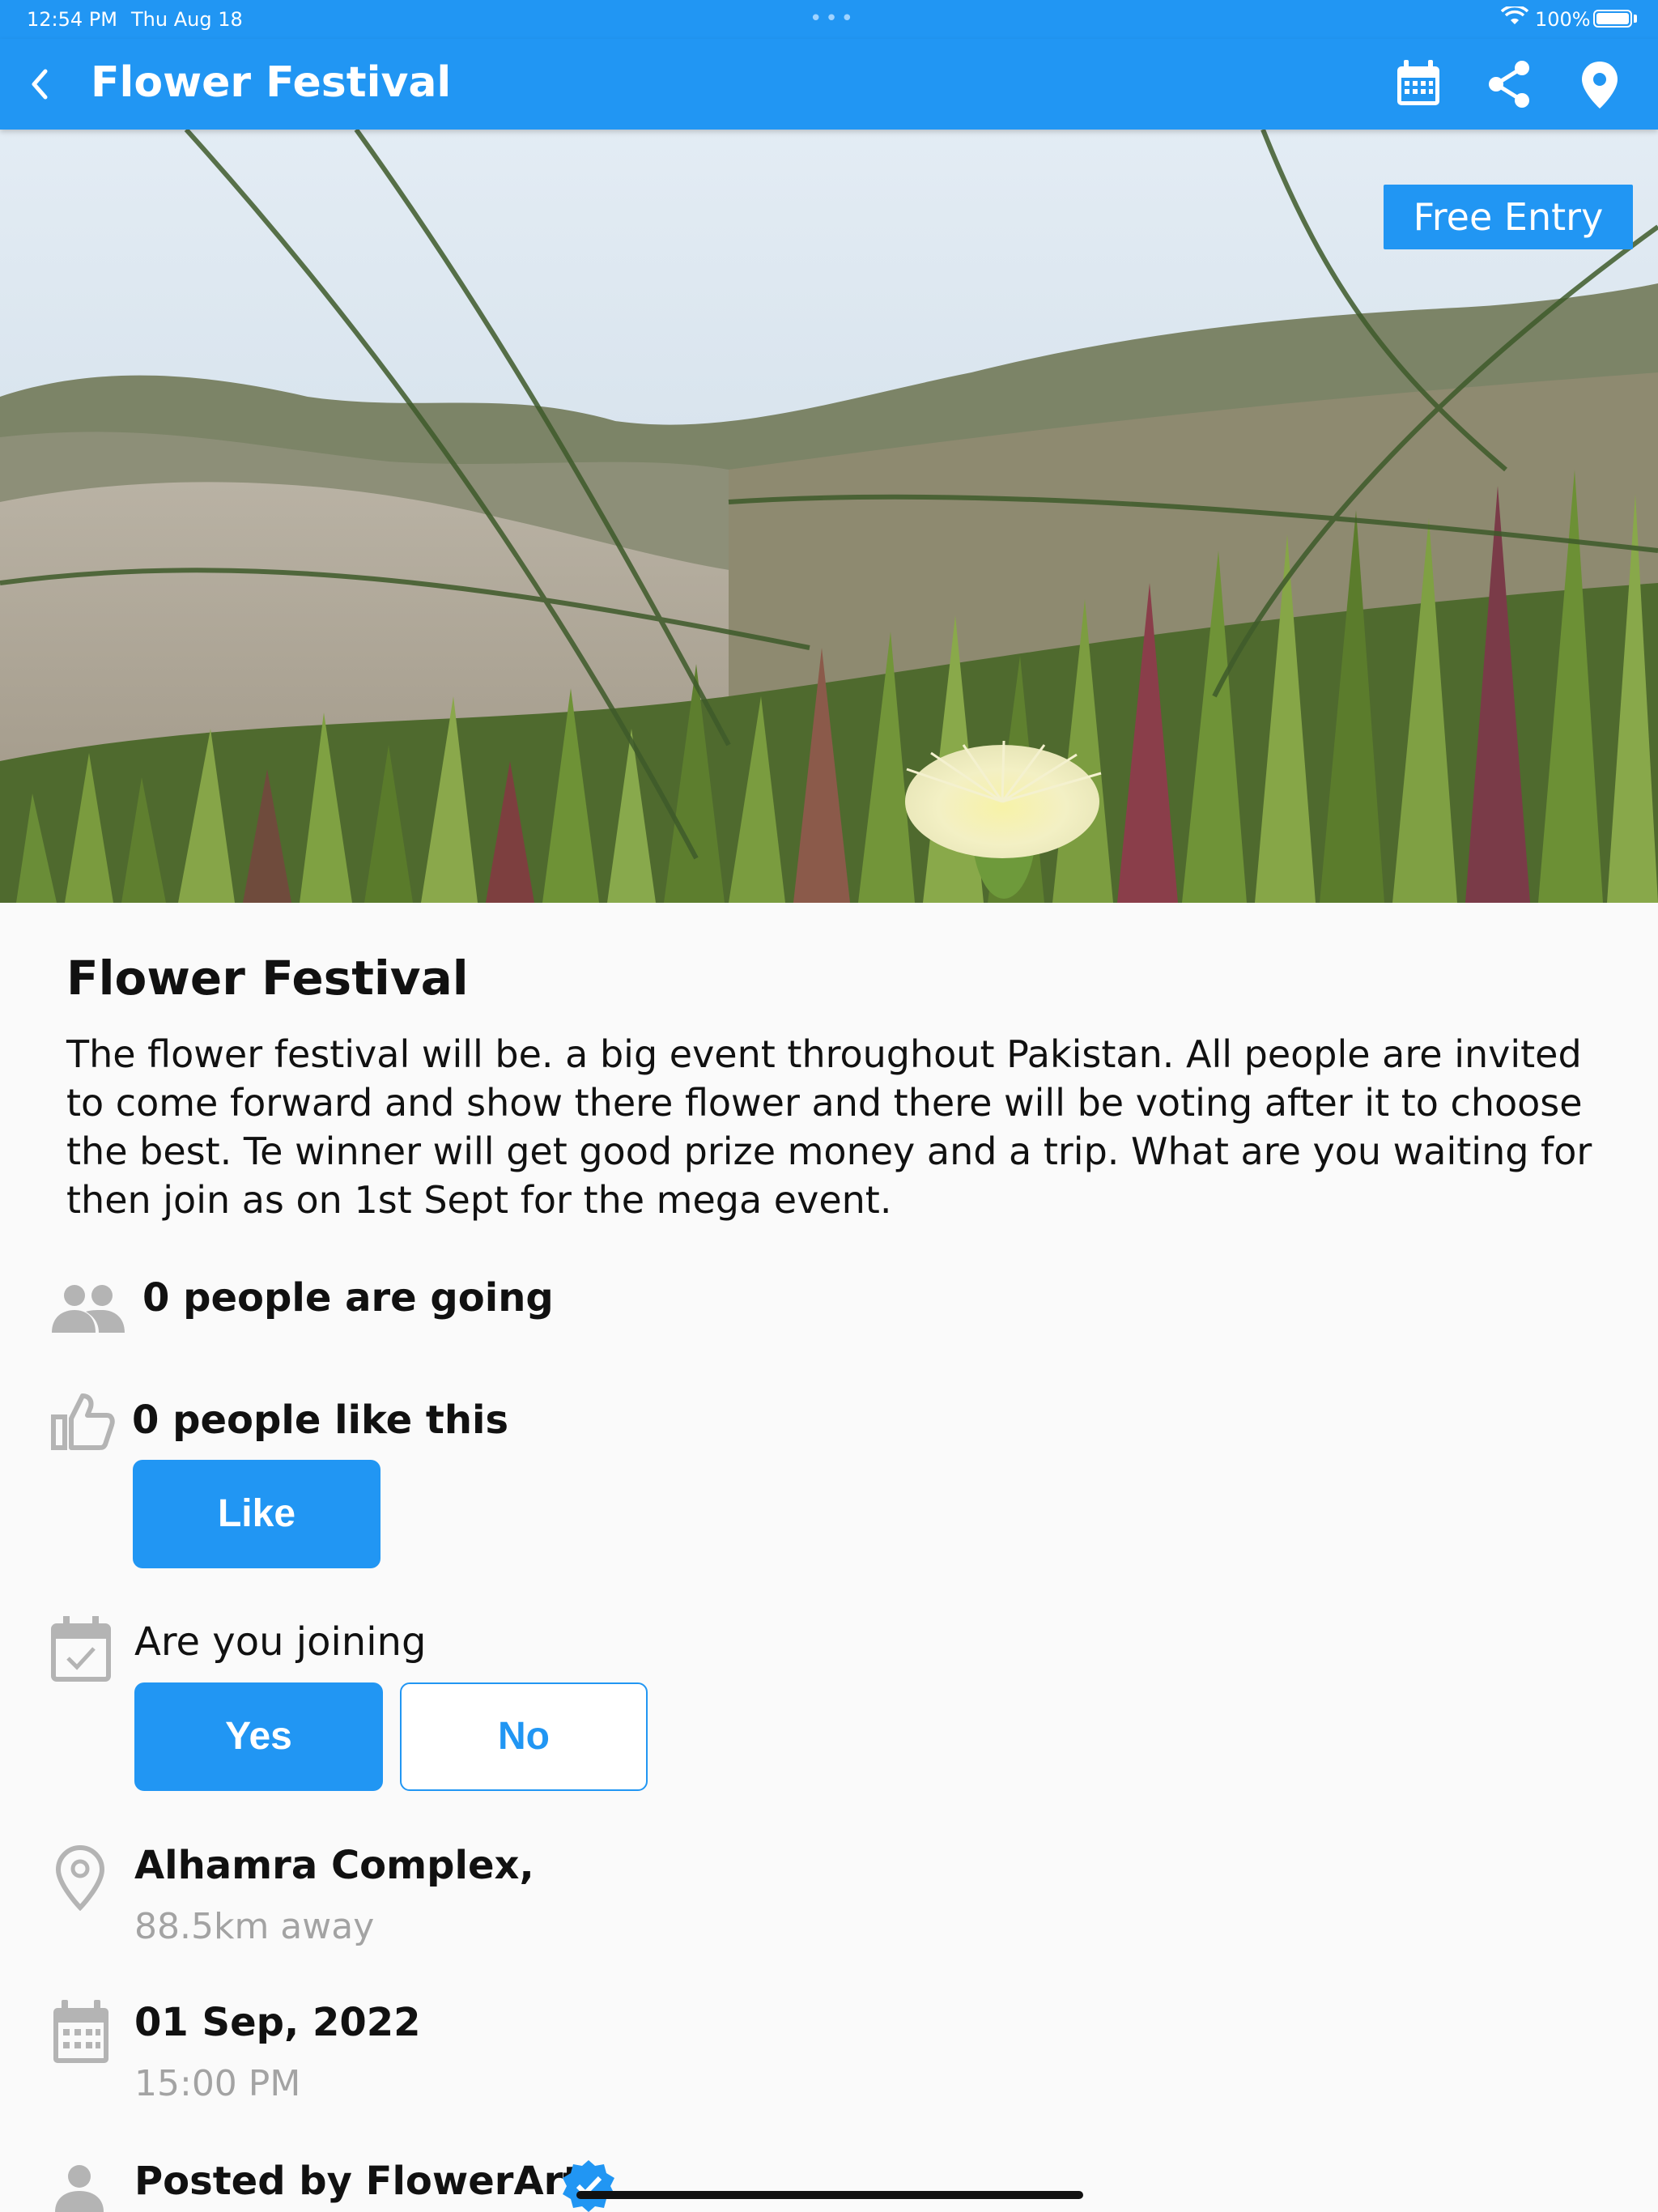  What do you see at coordinates (40, 85) in the screenshot?
I see `chevron-left-icon` at bounding box center [40, 85].